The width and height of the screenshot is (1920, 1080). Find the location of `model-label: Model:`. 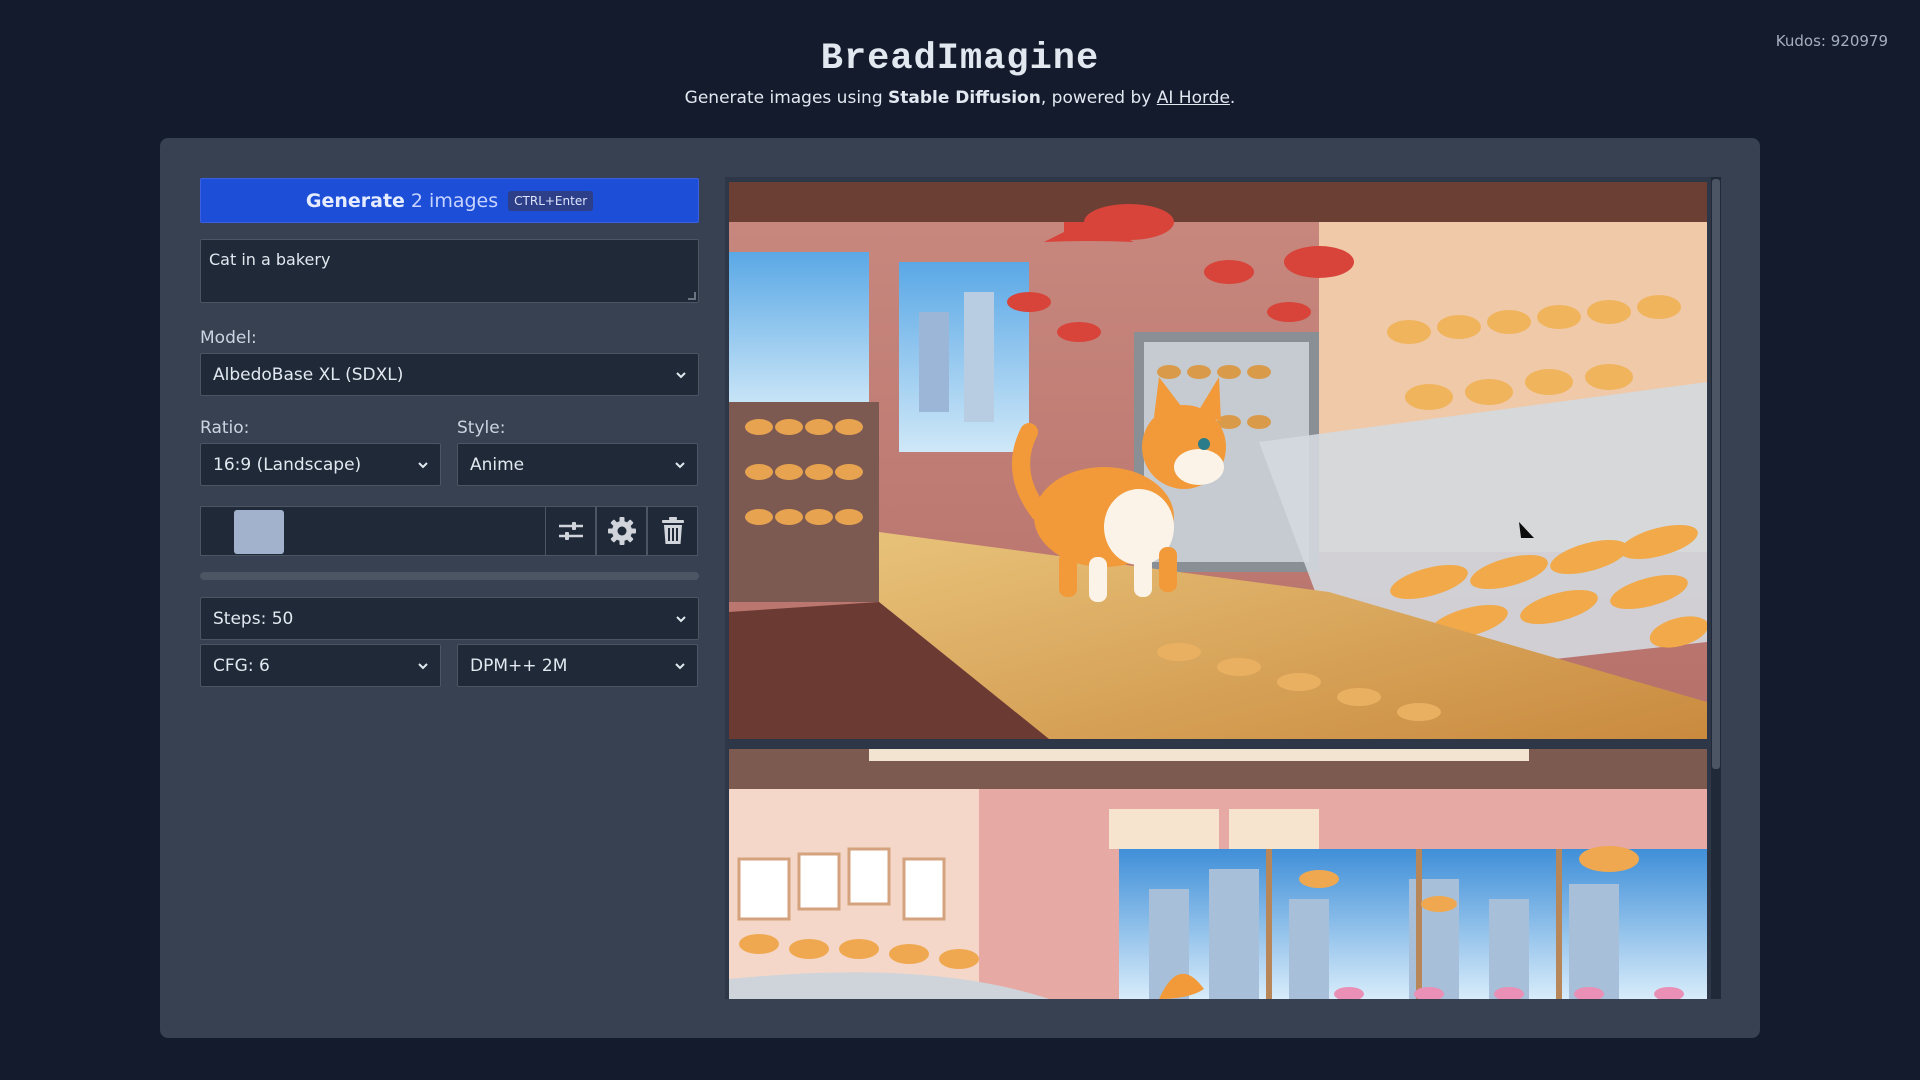

model-label: Model: is located at coordinates (228, 338).